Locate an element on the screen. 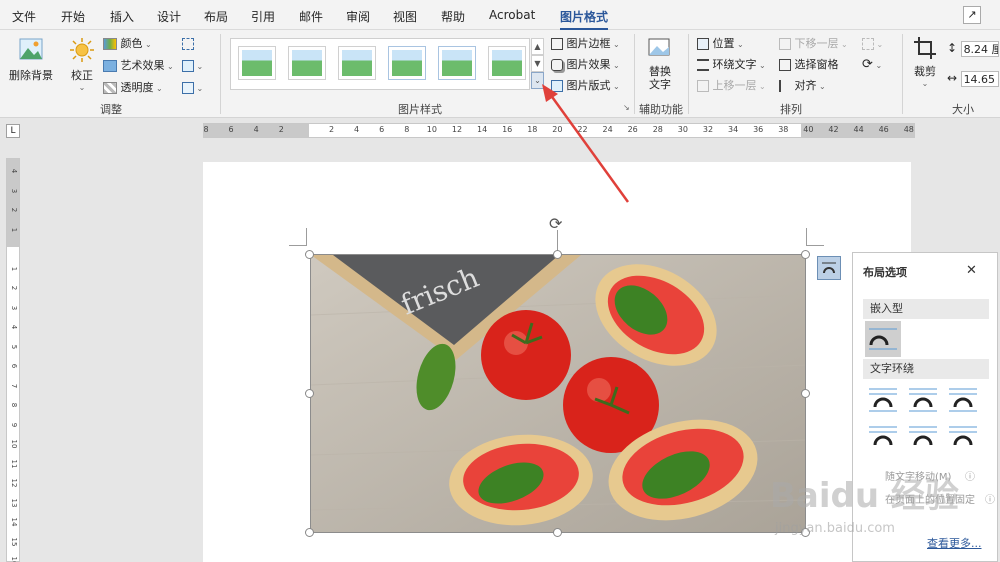 Image resolution: width=1000 pixels, height=562 pixels. picture-effects-button: 图片效果 ⌄ is located at coordinates (585, 65).